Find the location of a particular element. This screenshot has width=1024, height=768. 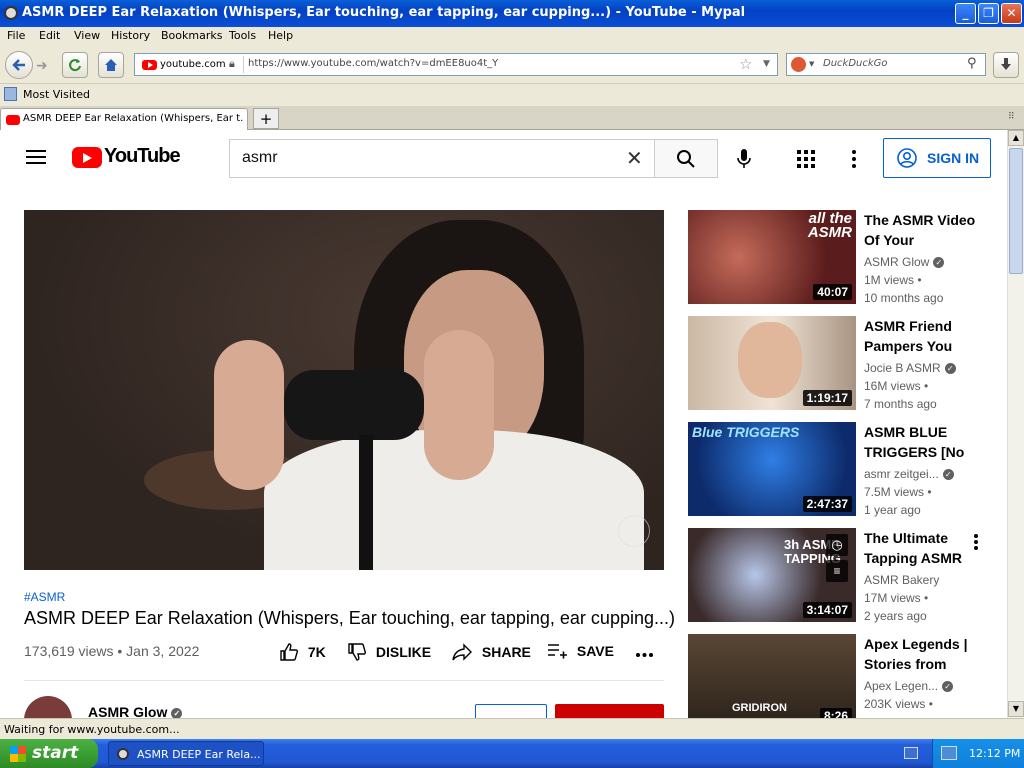

rec-channel-name: Jocie B ASMR is located at coordinates (902, 368).